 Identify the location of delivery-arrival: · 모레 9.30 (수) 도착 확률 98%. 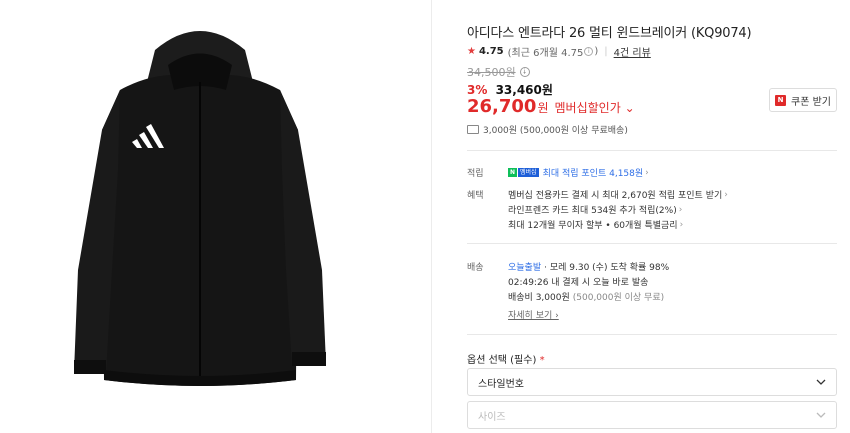
(607, 268).